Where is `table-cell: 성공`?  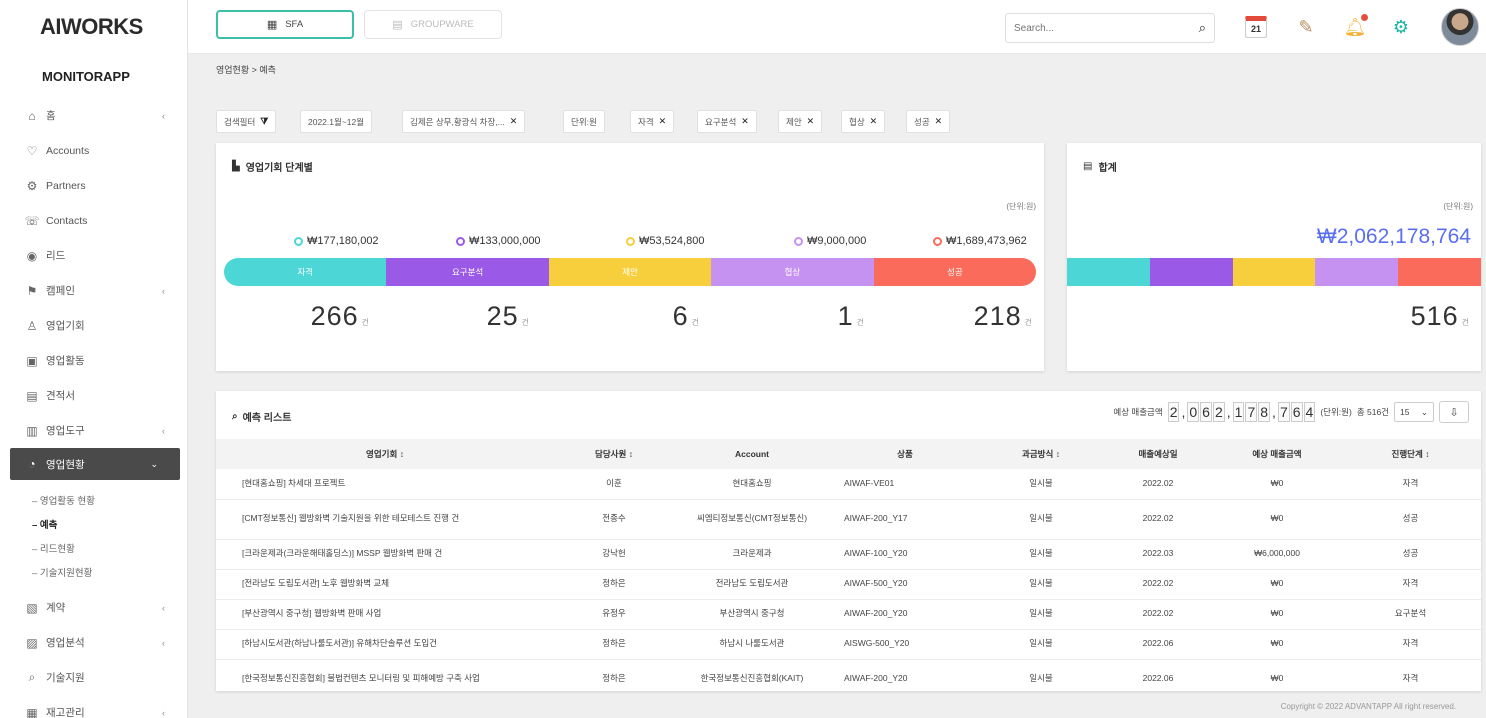 table-cell: 성공 is located at coordinates (1410, 554).